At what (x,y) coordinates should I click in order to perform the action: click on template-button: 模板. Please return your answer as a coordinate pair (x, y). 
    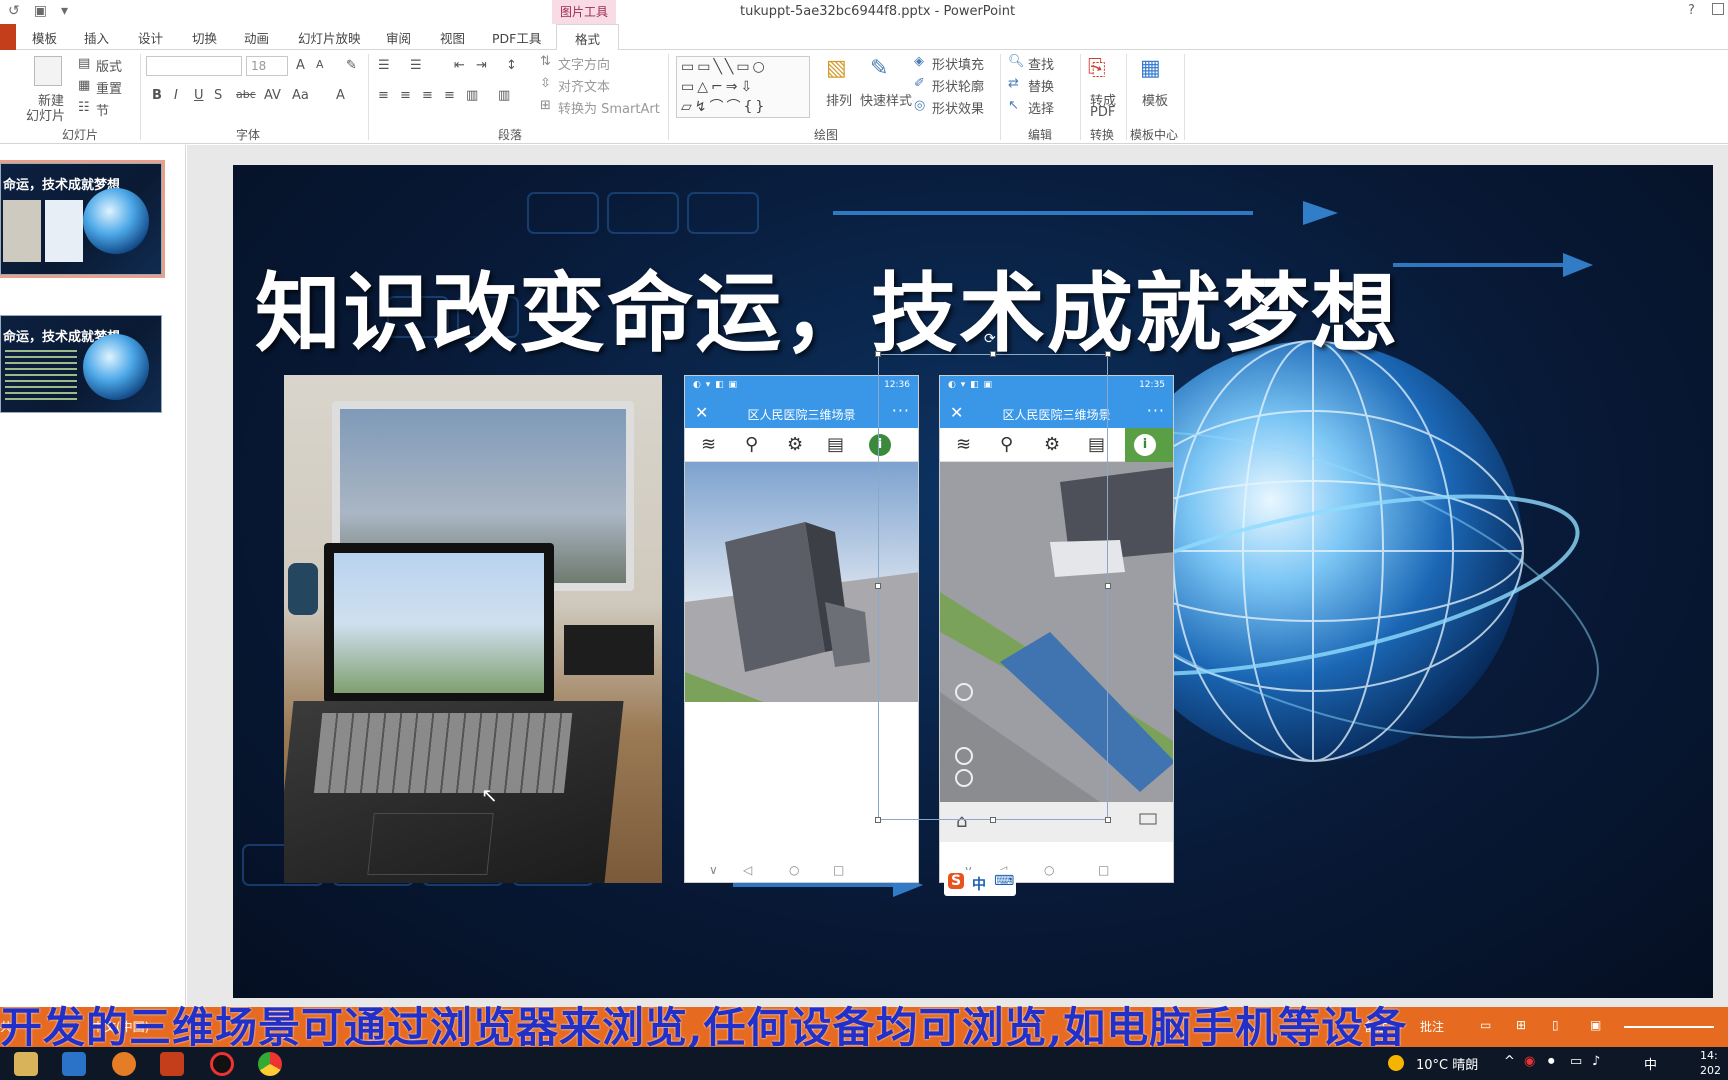
    Looking at the image, I should click on (1155, 99).